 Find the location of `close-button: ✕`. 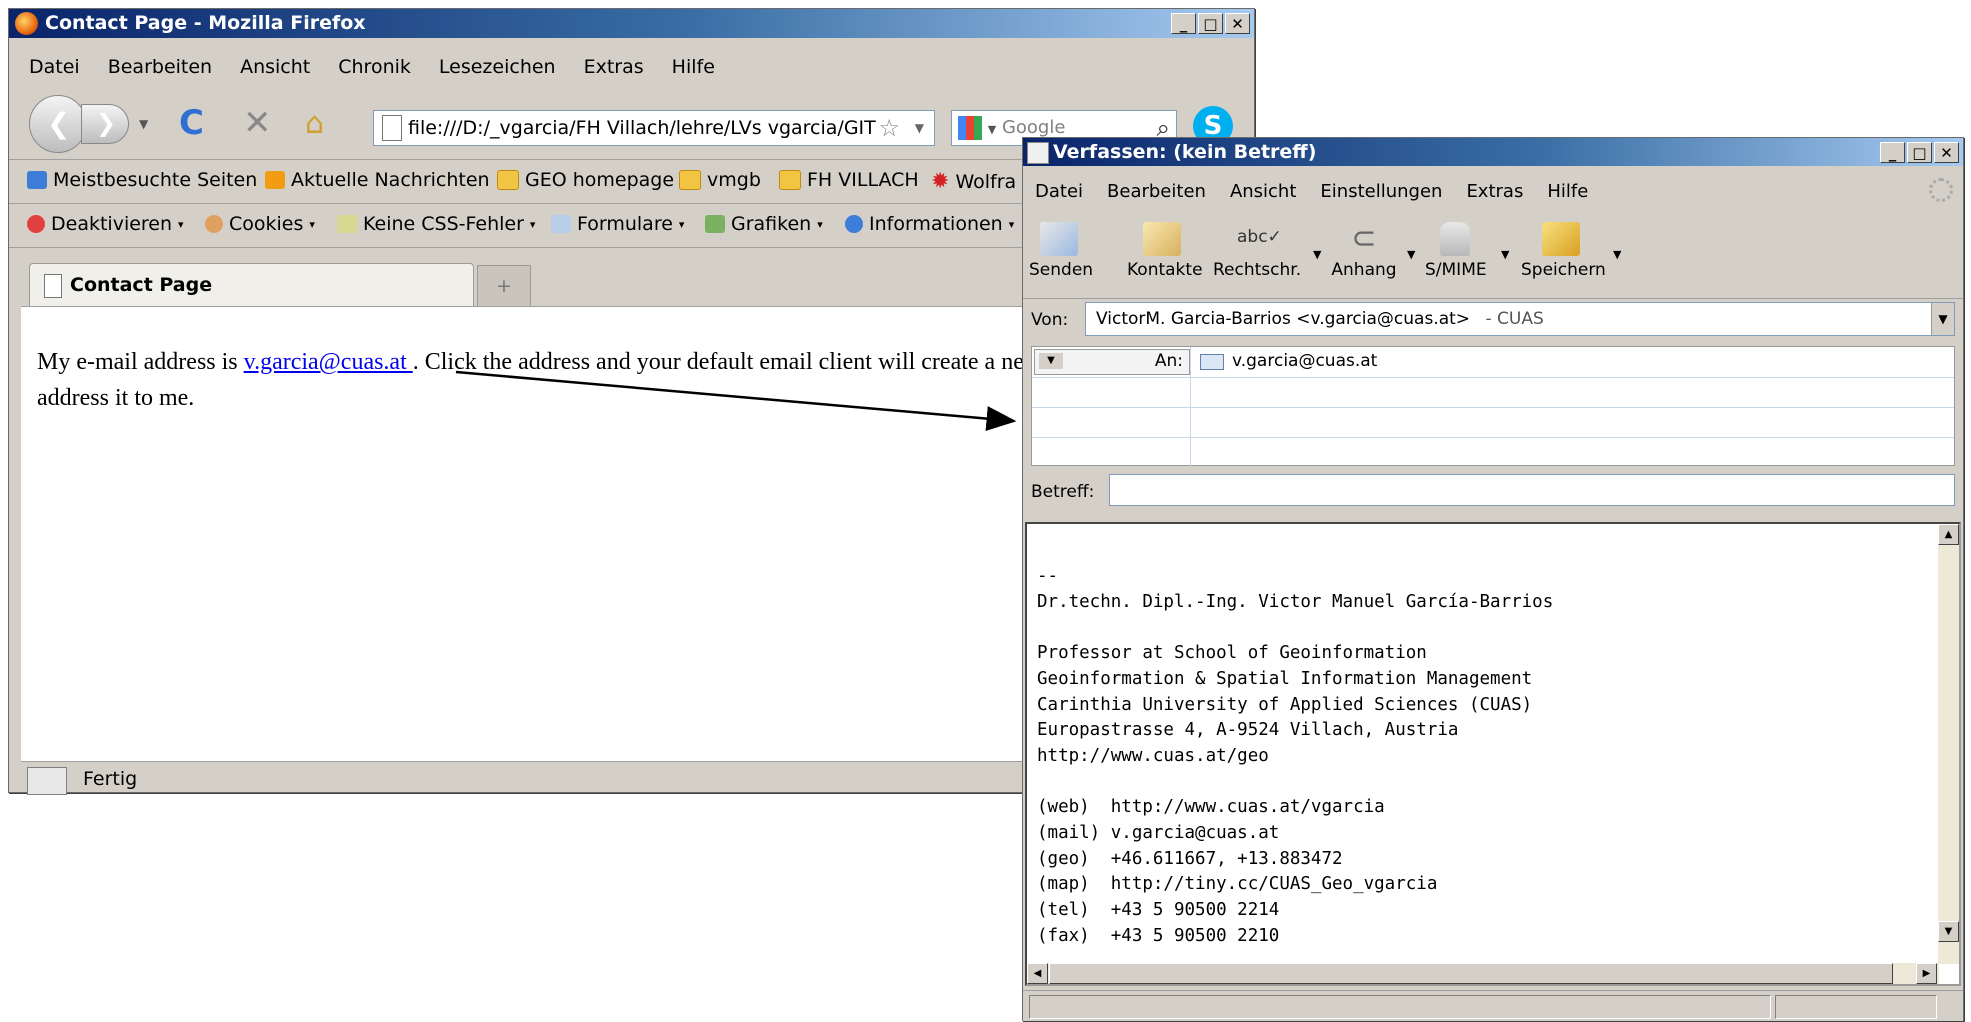

close-button: ✕ is located at coordinates (1946, 152).